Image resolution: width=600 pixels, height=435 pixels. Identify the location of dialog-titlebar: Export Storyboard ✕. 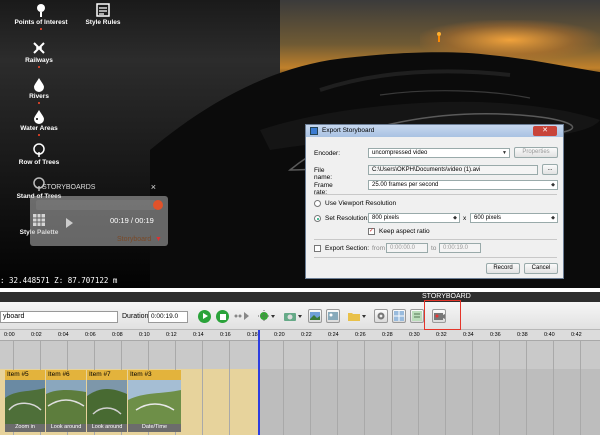
(434, 131).